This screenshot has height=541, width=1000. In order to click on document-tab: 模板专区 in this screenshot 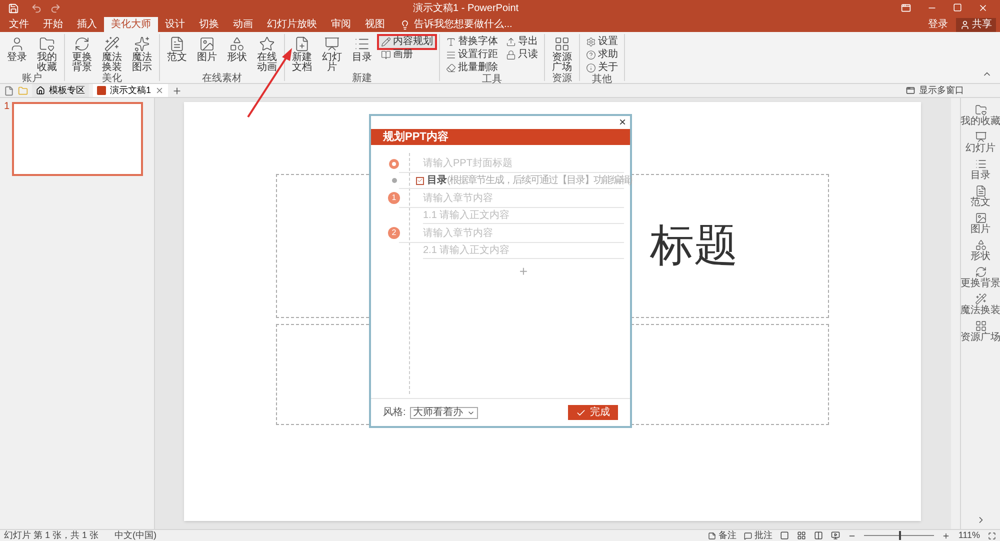, I will do `click(60, 90)`.